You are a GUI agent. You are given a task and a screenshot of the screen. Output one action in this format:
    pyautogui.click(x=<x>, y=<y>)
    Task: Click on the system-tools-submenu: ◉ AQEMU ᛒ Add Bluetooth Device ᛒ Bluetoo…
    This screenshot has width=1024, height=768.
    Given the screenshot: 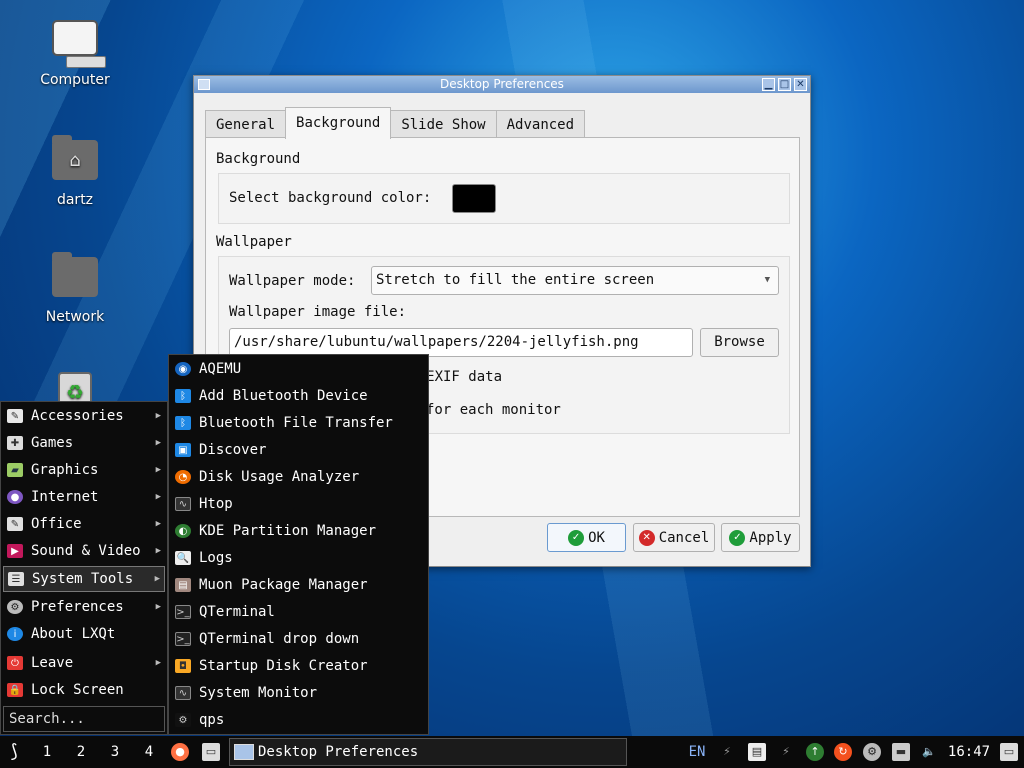 What is the action you would take?
    pyautogui.click(x=298, y=544)
    